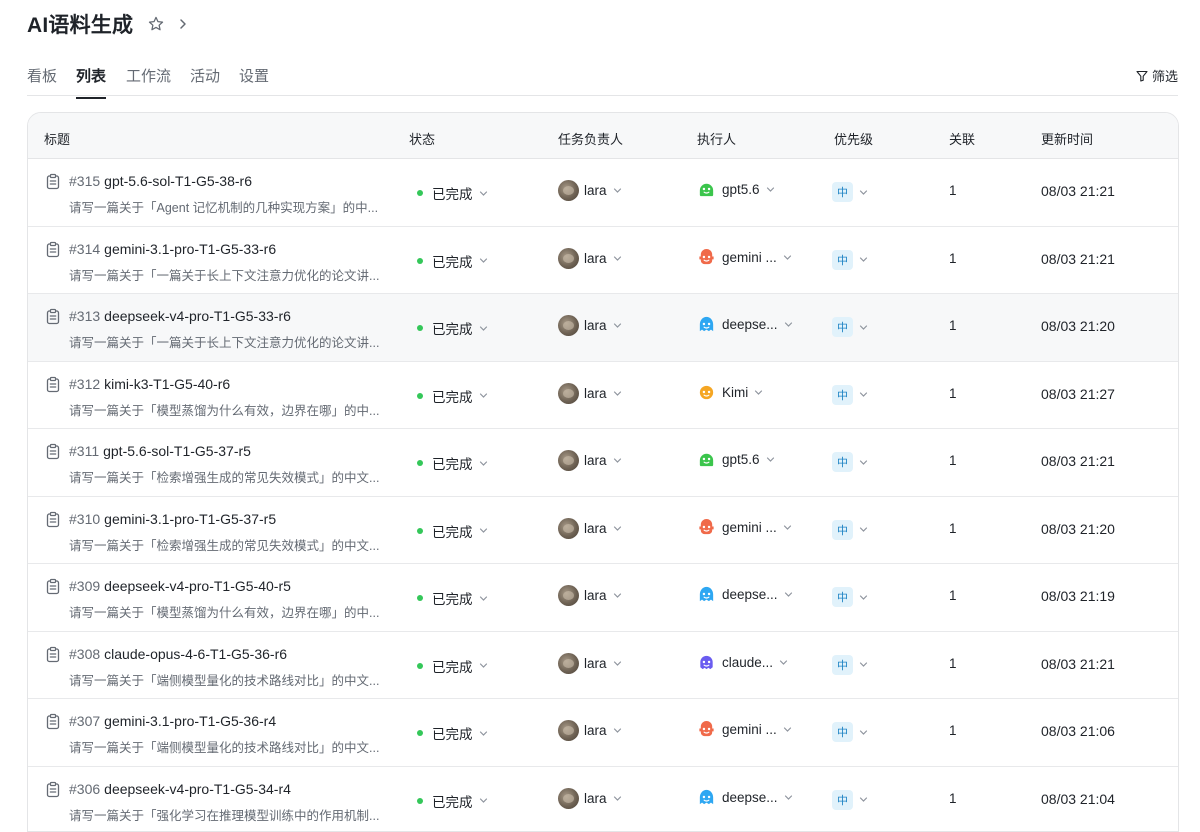  What do you see at coordinates (422, 138) in the screenshot?
I see `column-header-status: 状态` at bounding box center [422, 138].